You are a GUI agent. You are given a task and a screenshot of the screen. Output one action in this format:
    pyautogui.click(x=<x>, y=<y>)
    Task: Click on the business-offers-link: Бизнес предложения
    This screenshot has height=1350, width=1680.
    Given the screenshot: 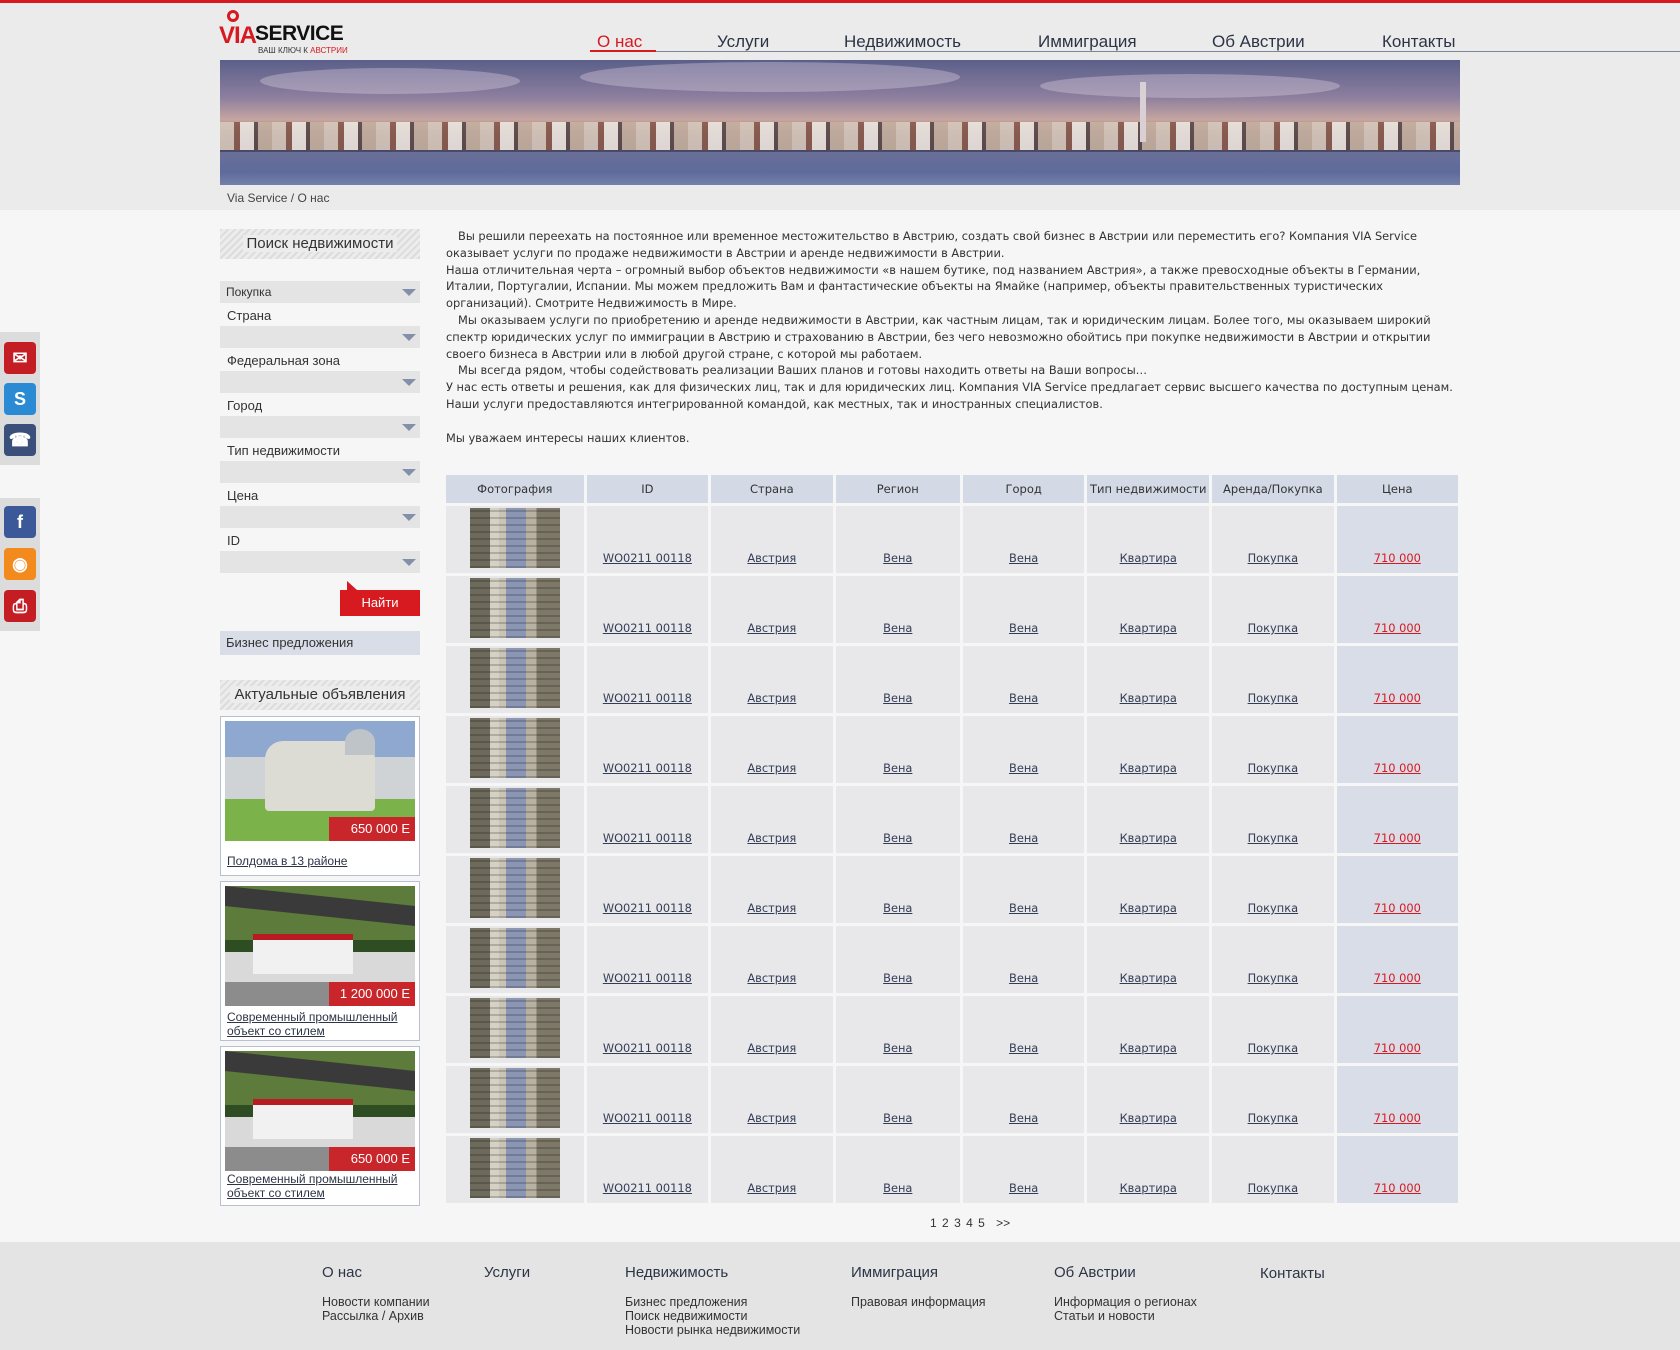 What is the action you would take?
    pyautogui.click(x=320, y=643)
    